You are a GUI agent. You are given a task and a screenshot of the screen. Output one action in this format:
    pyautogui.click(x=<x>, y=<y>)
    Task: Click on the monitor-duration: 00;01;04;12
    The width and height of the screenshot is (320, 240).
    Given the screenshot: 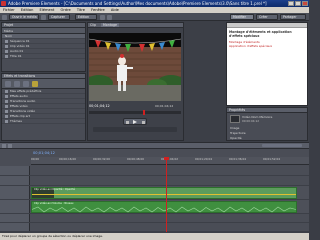 What is the action you would take?
    pyautogui.click(x=164, y=106)
    